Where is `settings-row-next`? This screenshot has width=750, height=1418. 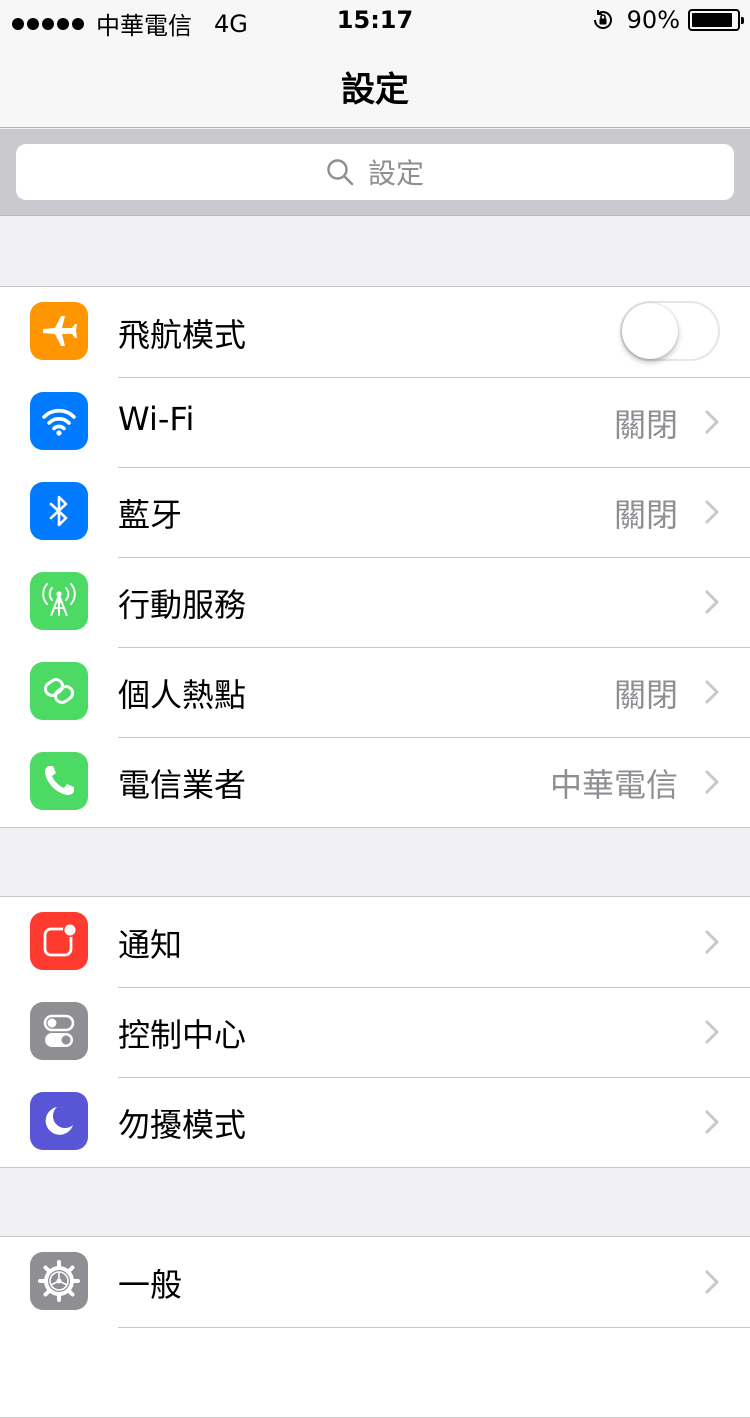
settings-row-next is located at coordinates (375, 1372).